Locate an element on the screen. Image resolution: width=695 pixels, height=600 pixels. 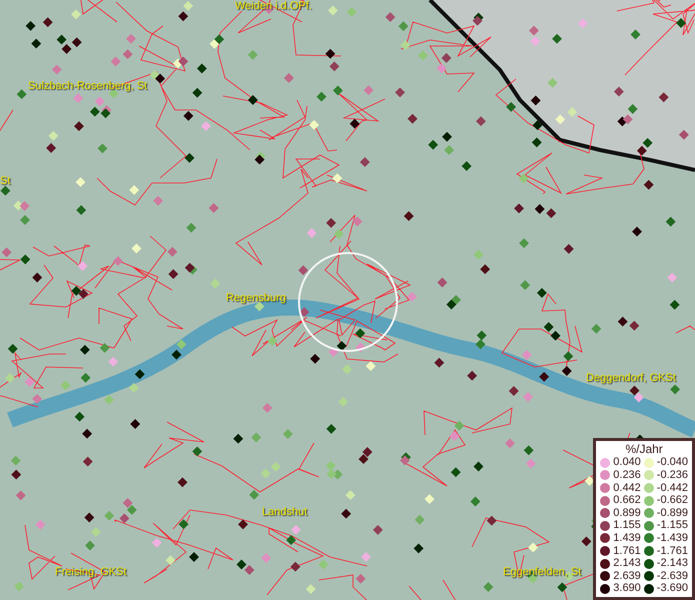
place-label: Landshut is located at coordinates (285, 512).